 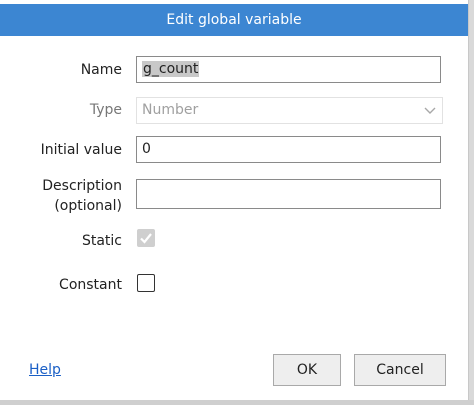 I want to click on help-link: Help, so click(x=45, y=370).